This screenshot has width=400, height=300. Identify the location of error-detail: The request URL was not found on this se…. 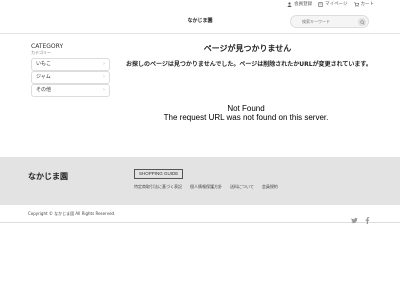
(246, 117).